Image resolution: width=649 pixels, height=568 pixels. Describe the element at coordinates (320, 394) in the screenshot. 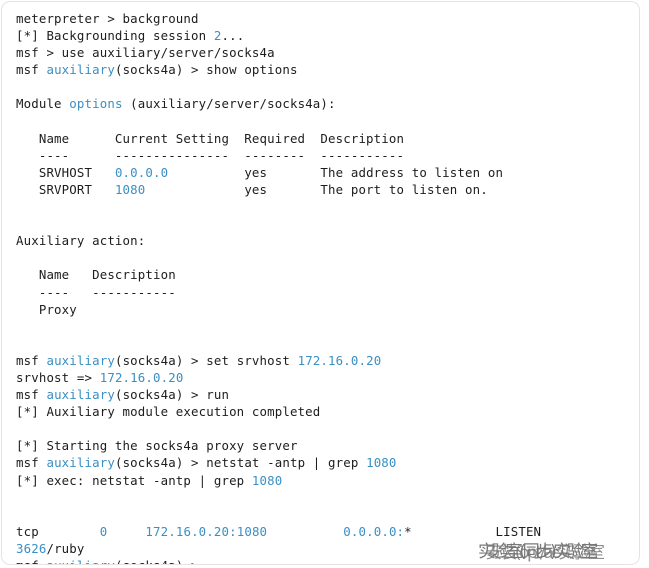

I see `terminal-line: msf auxiliary(socks4a) > run` at that location.